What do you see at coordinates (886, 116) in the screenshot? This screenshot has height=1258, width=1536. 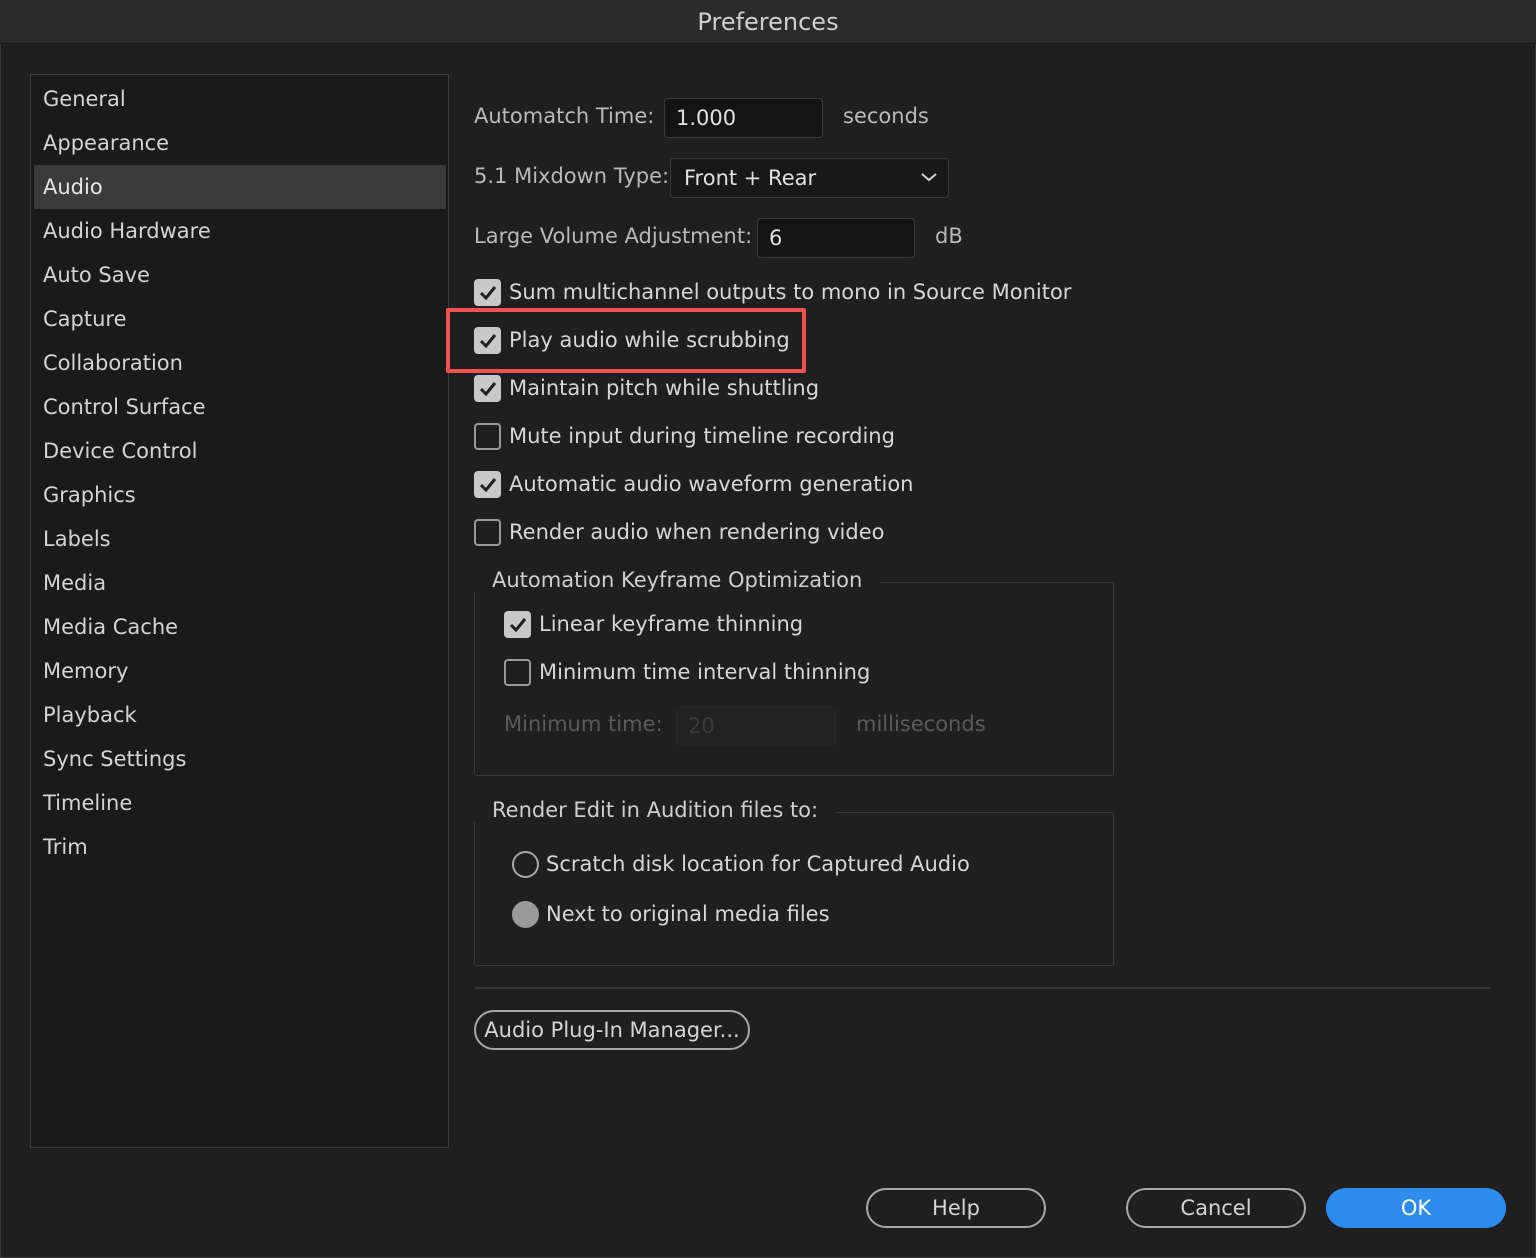 I see `automatch-unit-label: seconds` at bounding box center [886, 116].